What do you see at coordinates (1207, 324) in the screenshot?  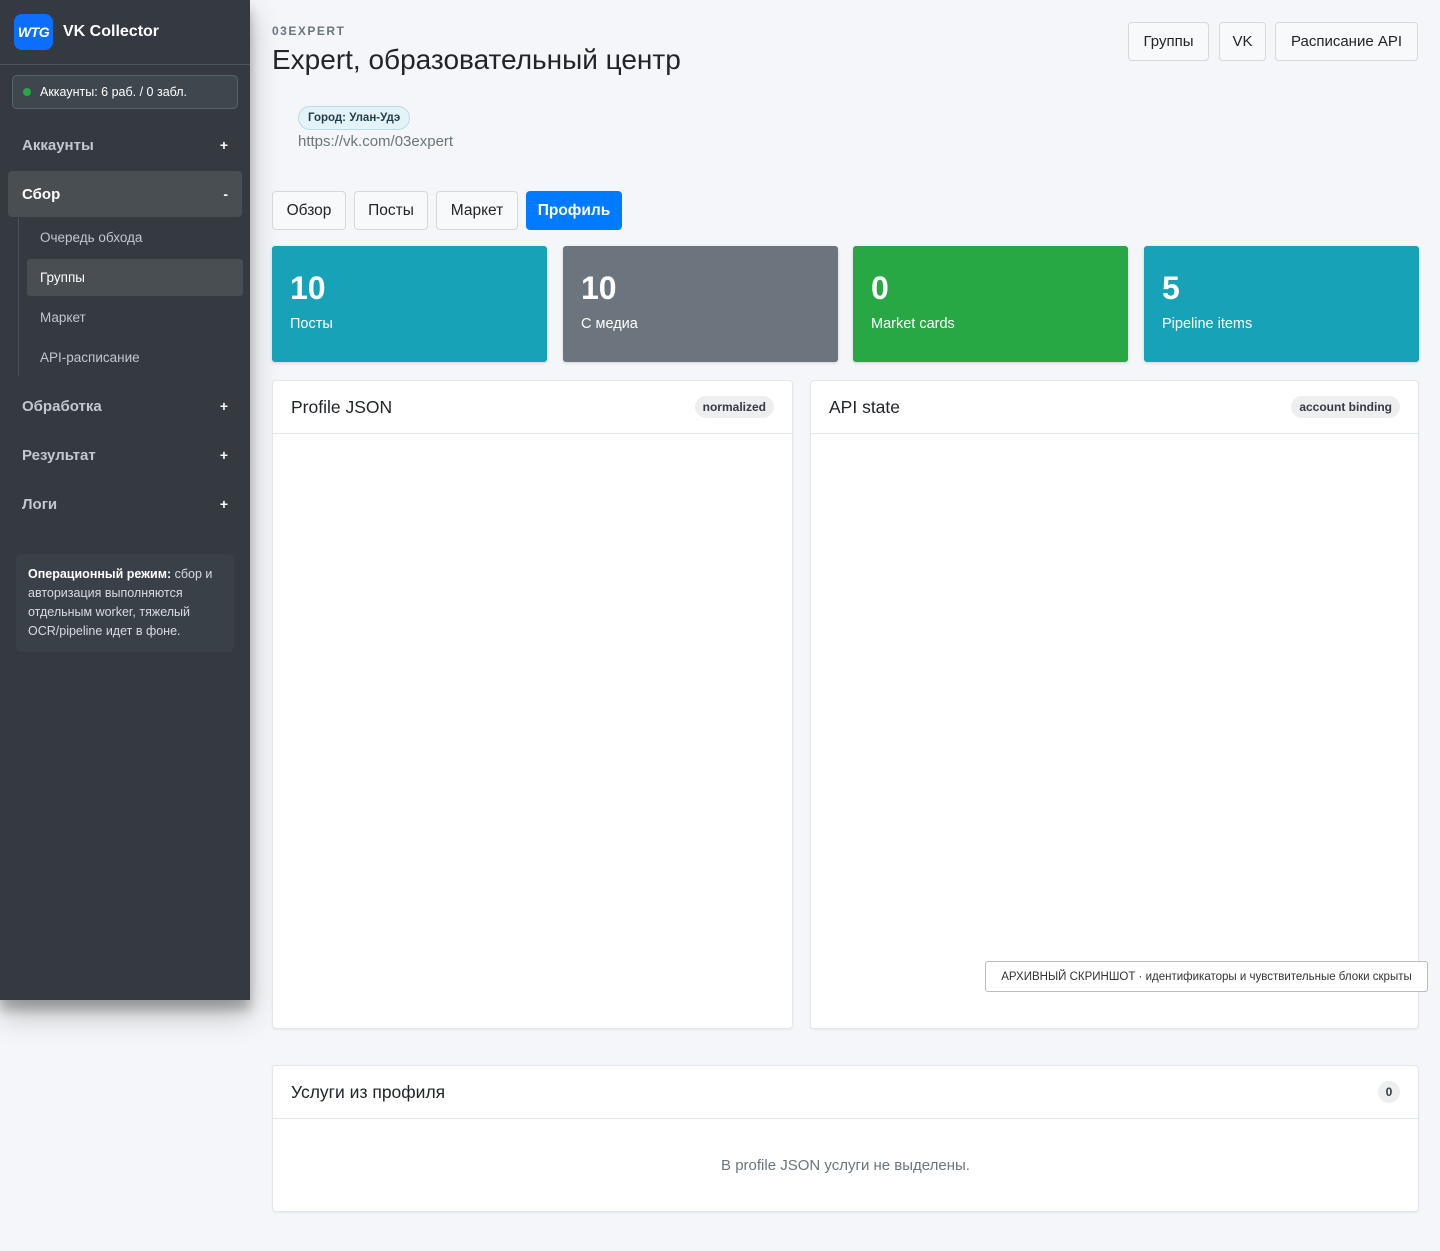 I see `stat-label: Pipeline items` at bounding box center [1207, 324].